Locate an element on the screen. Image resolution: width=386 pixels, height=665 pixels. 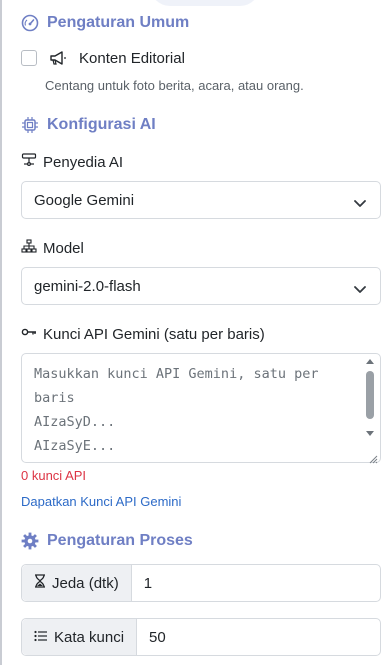
section-title-ai: Konfigurasi AI is located at coordinates (88, 125).